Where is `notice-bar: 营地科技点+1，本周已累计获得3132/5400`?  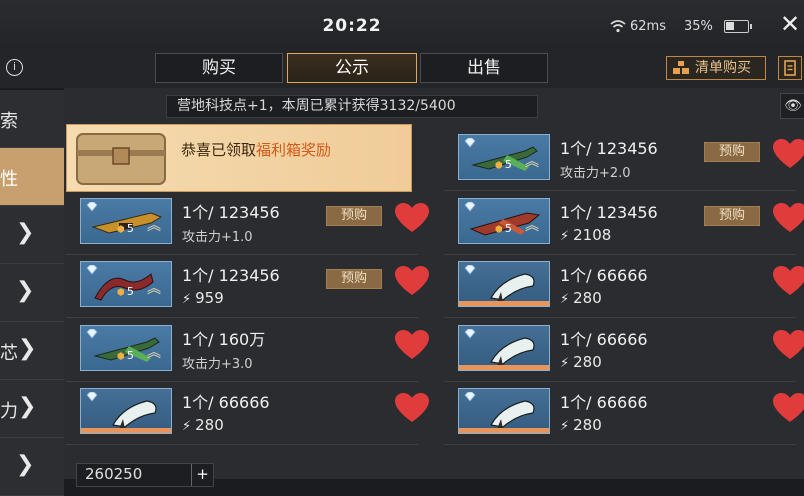
notice-bar: 营地科技点+1，本周已累计获得3132/5400 is located at coordinates (352, 106).